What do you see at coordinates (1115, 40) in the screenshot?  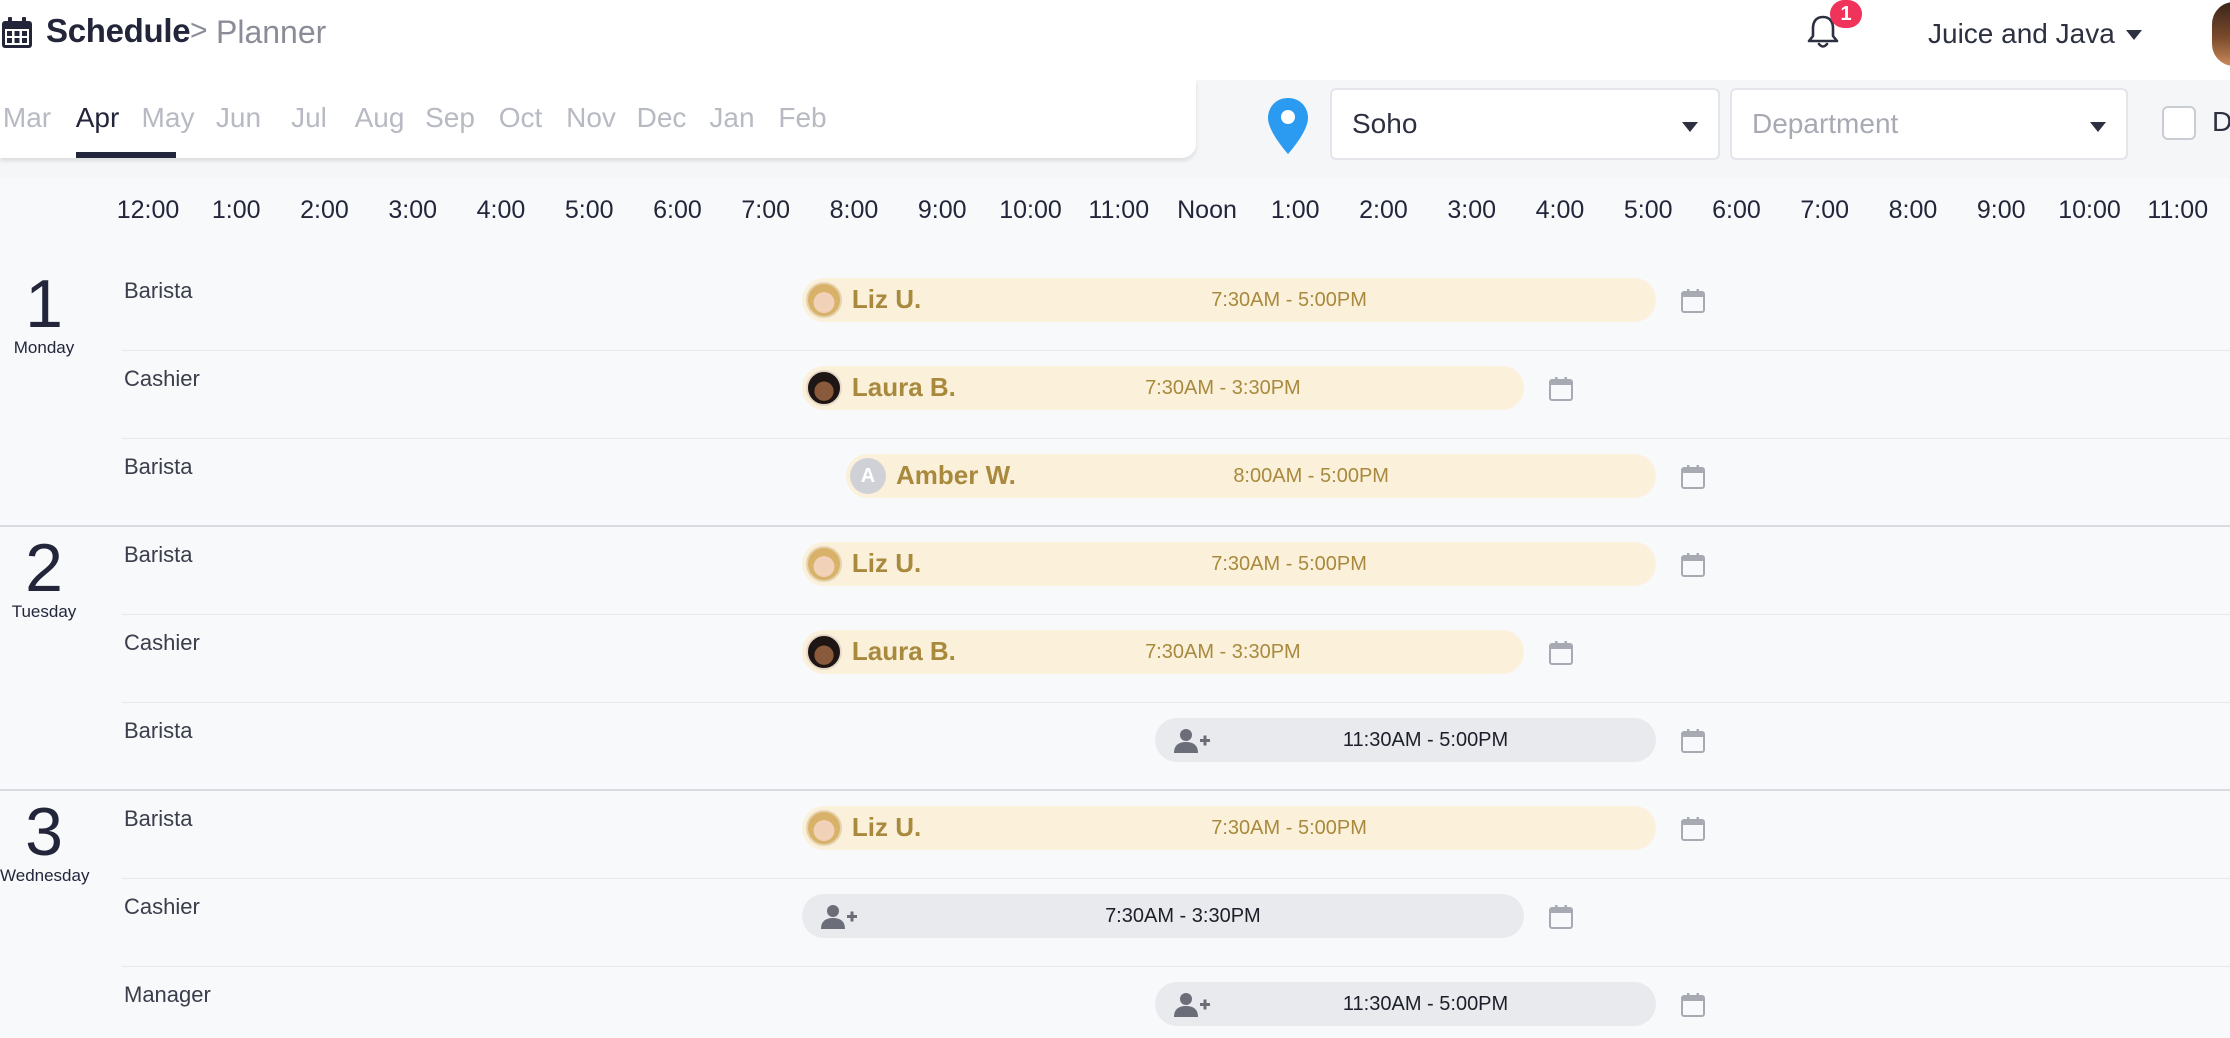 I see `app-header: Schedule > Planner 1 Juice and Java` at bounding box center [1115, 40].